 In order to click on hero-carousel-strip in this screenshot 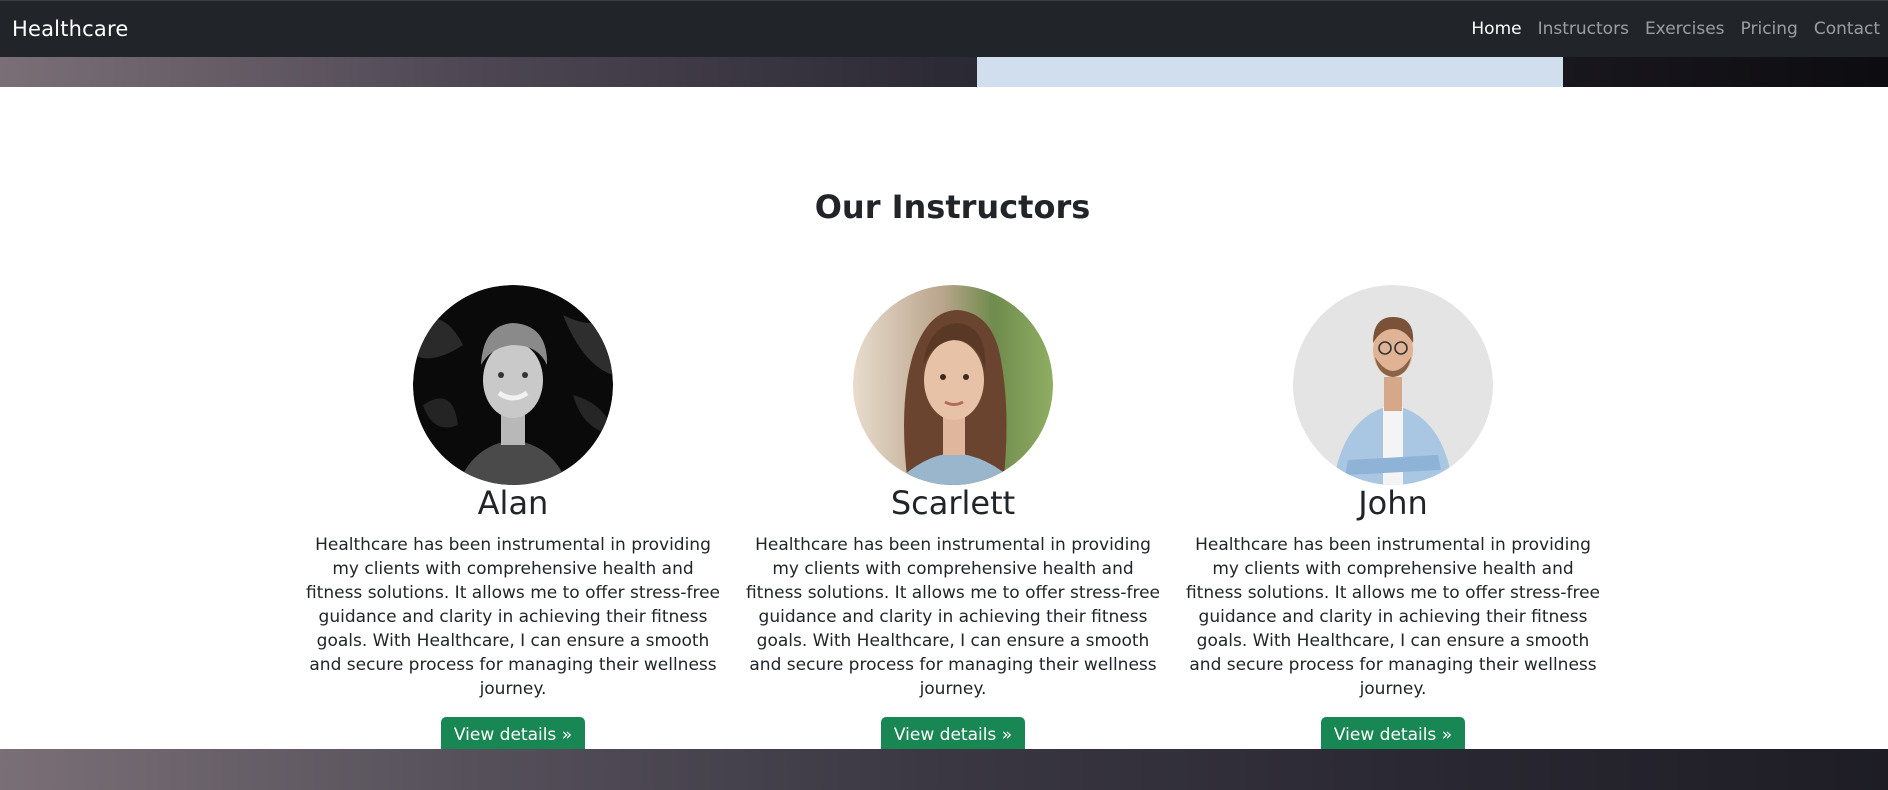, I will do `click(944, 72)`.